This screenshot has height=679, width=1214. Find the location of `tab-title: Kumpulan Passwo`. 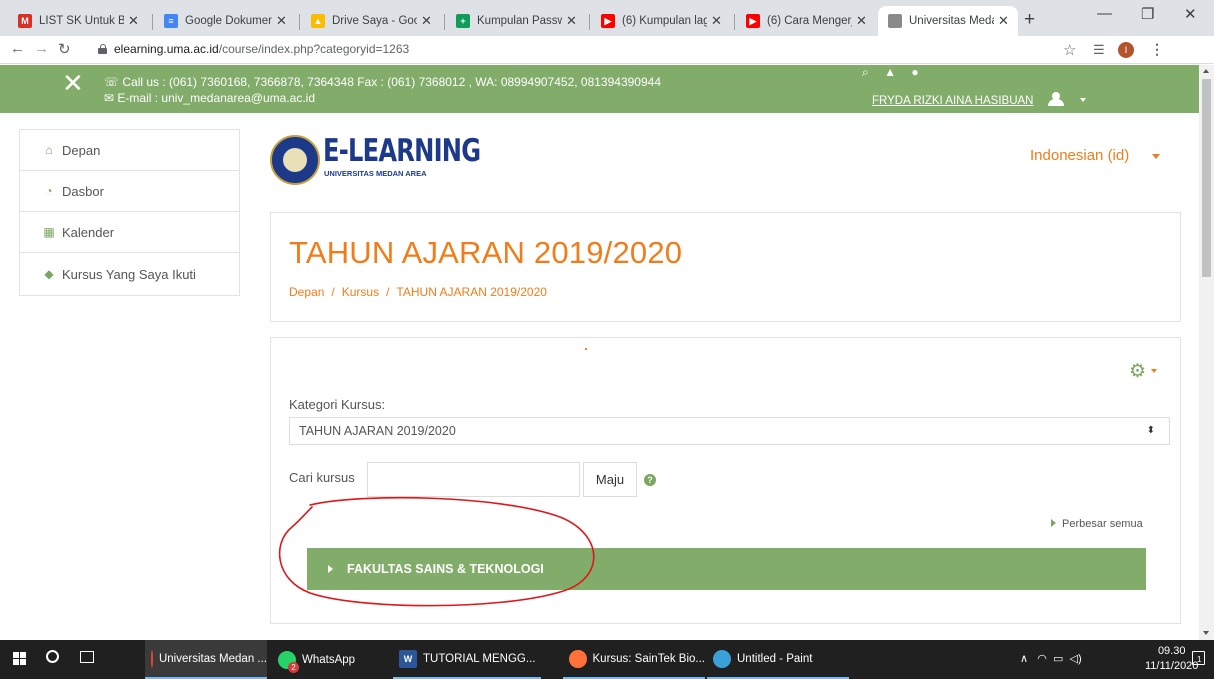

tab-title: Kumpulan Passwo is located at coordinates (519, 21).